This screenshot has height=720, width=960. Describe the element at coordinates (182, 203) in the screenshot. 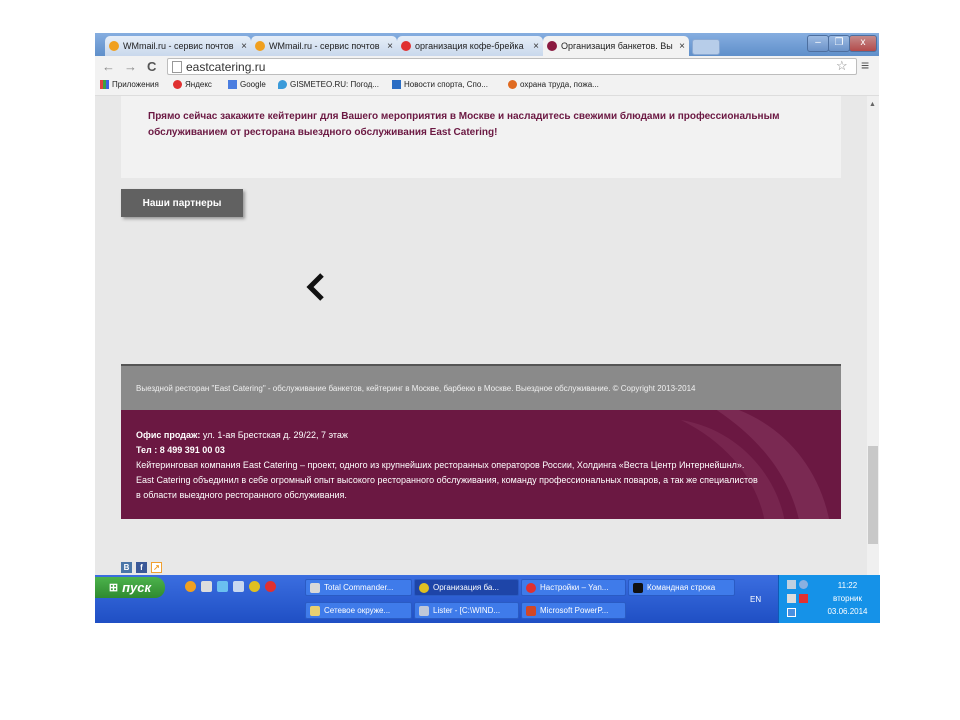

I see `partners-button: Наши партнеры` at that location.